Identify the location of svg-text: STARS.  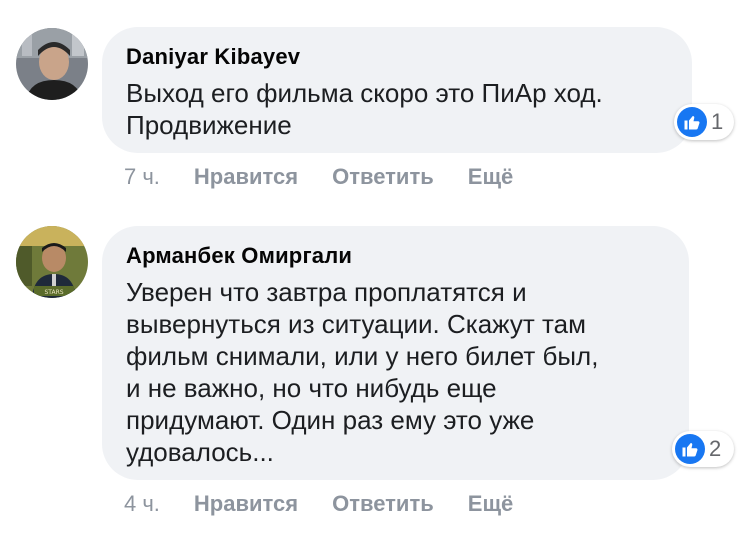
(53, 292).